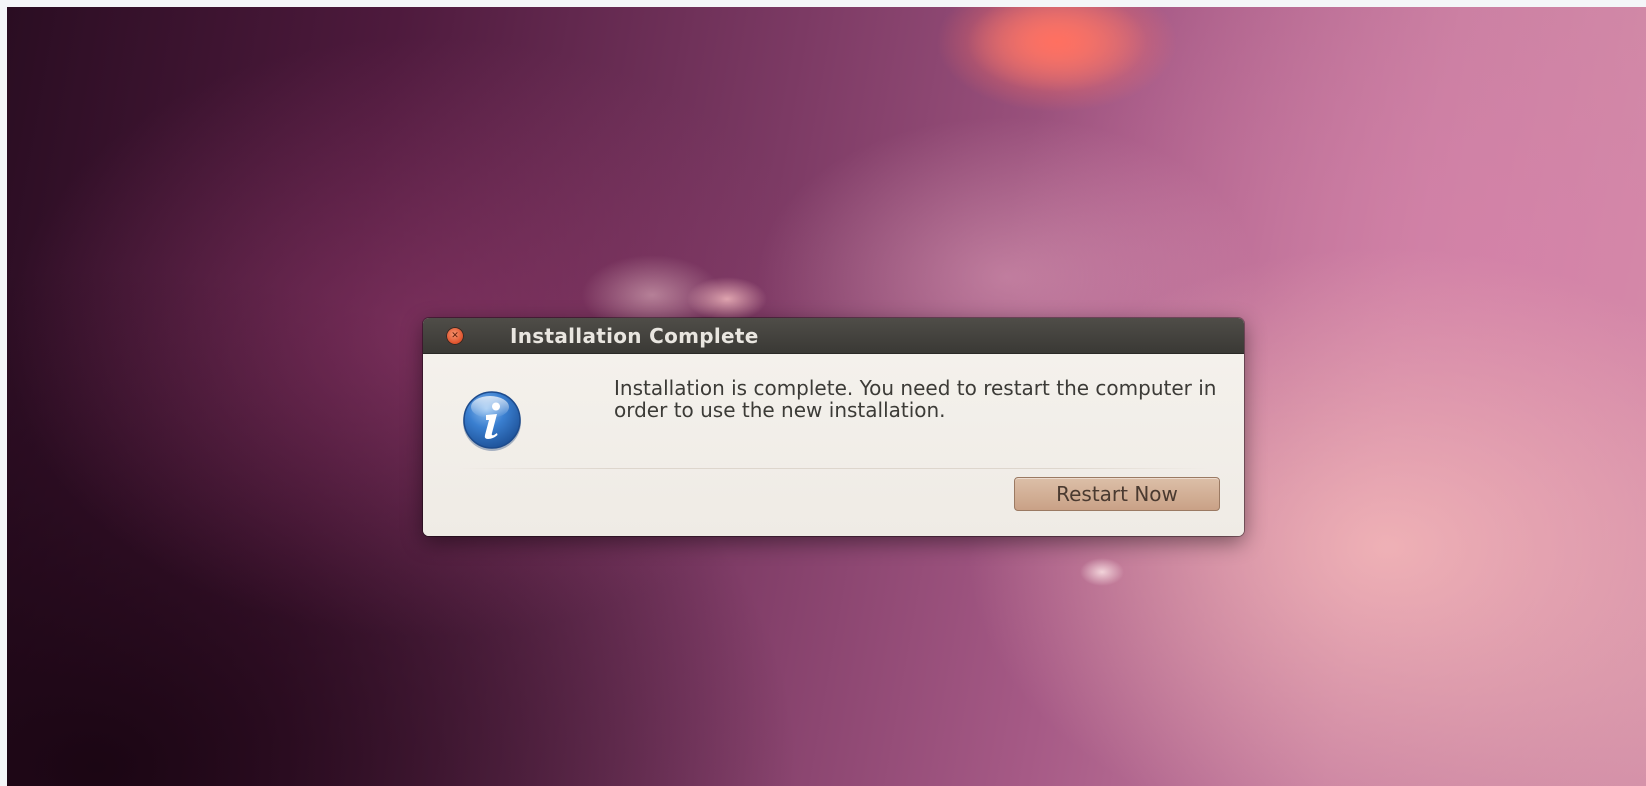 This screenshot has width=1646, height=786. What do you see at coordinates (833, 336) in the screenshot?
I see `dialog-titlebar: ✕ Installation Complete` at bounding box center [833, 336].